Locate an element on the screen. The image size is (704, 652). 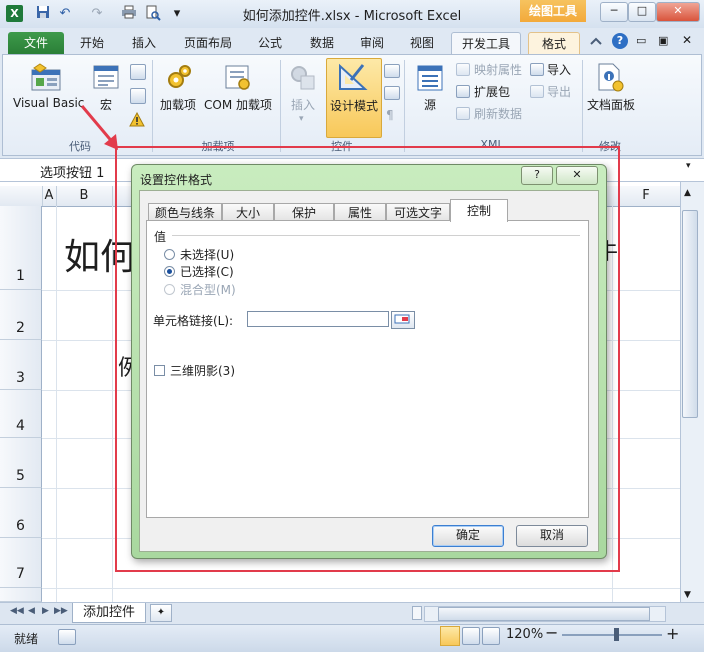
row-header-3: 3 is located at coordinates (21, 365).